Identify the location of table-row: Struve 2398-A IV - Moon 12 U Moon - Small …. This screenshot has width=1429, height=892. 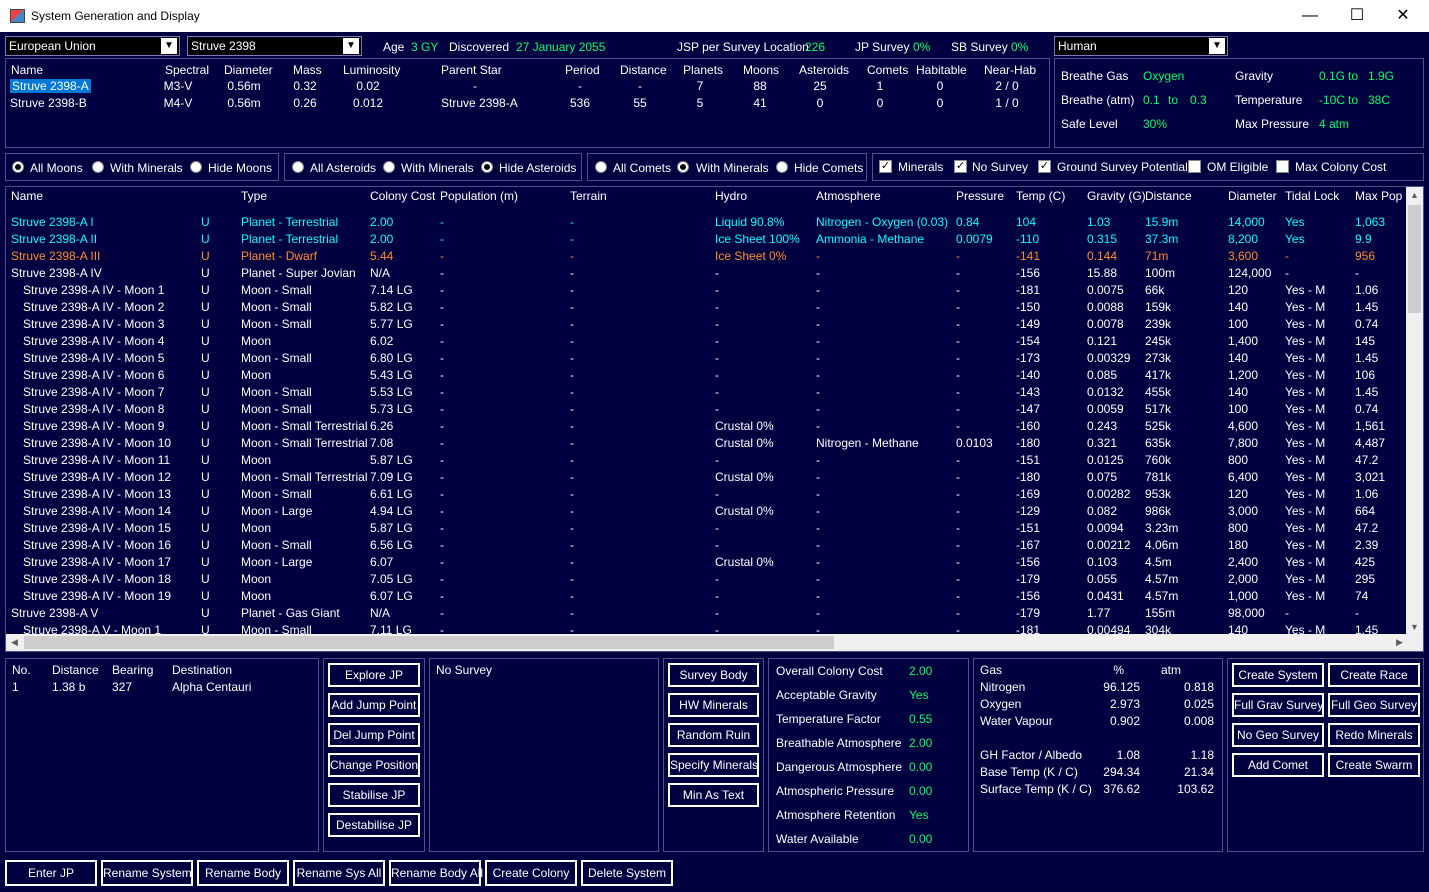
(706, 476).